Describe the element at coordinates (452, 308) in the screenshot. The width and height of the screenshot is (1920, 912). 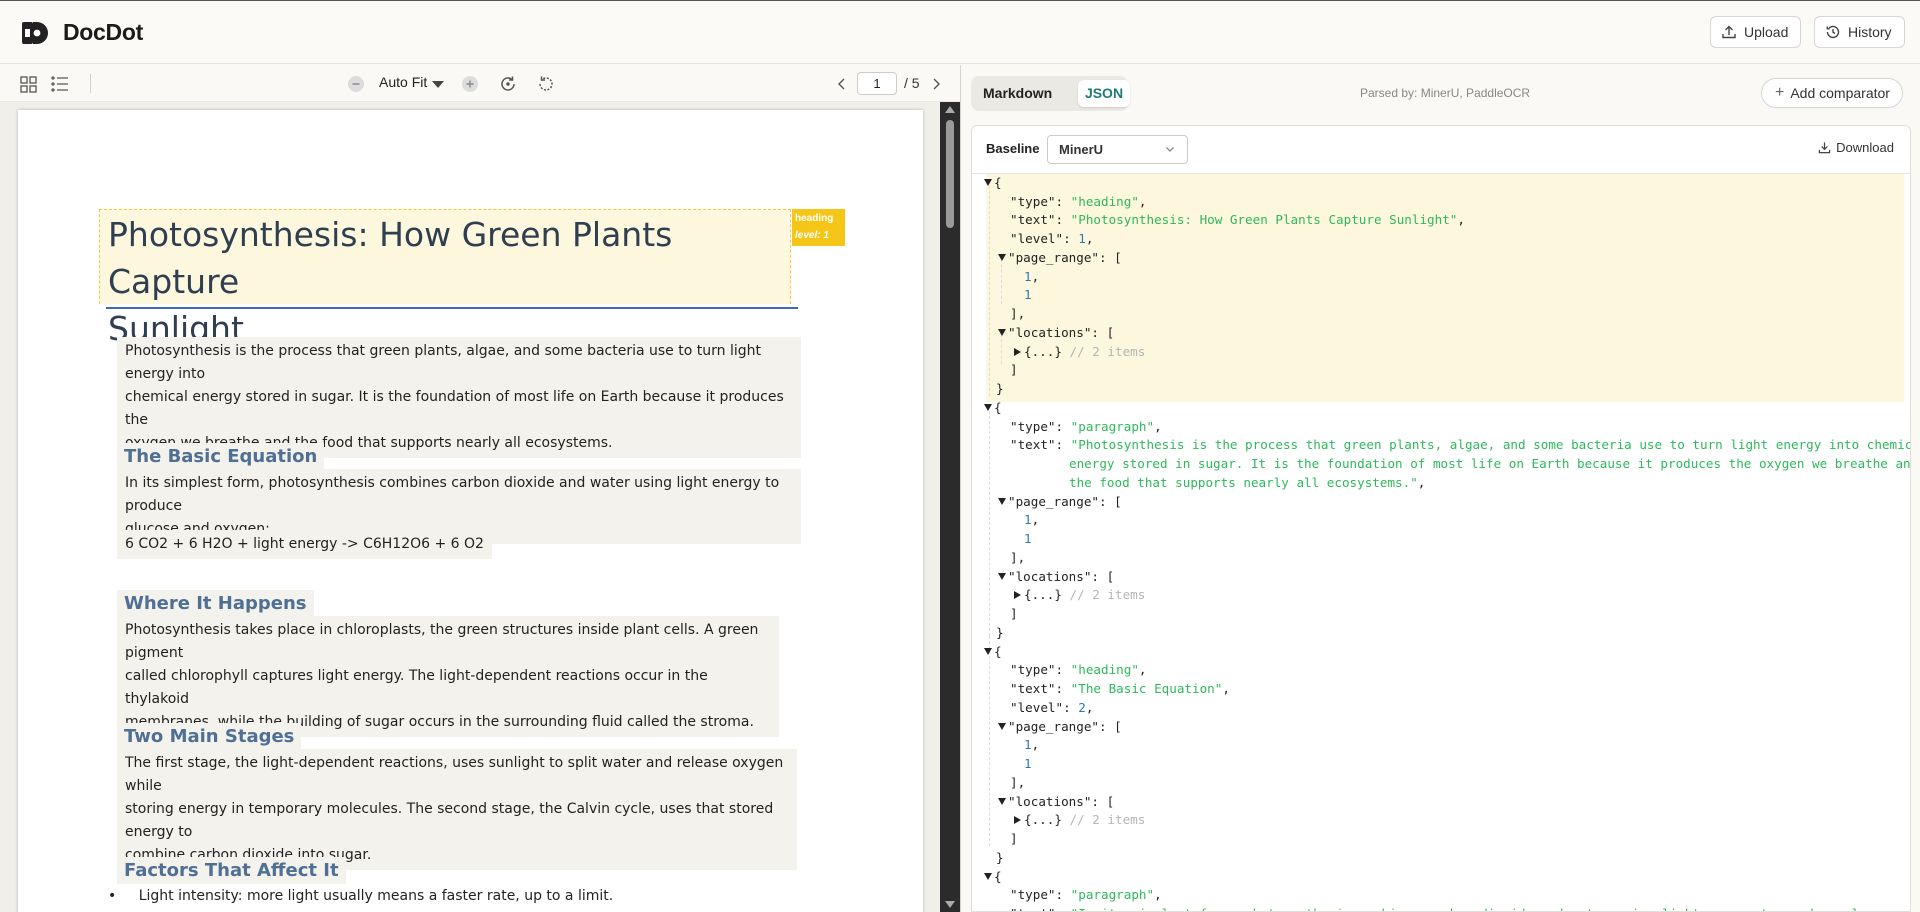
I see `heading-underline` at that location.